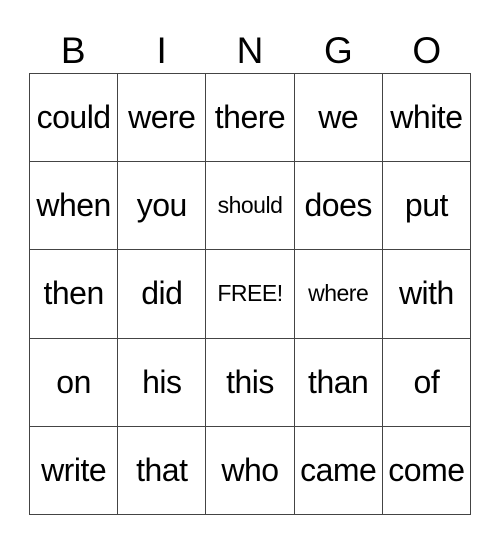  I want to click on header-letter-b: B, so click(73, 50).